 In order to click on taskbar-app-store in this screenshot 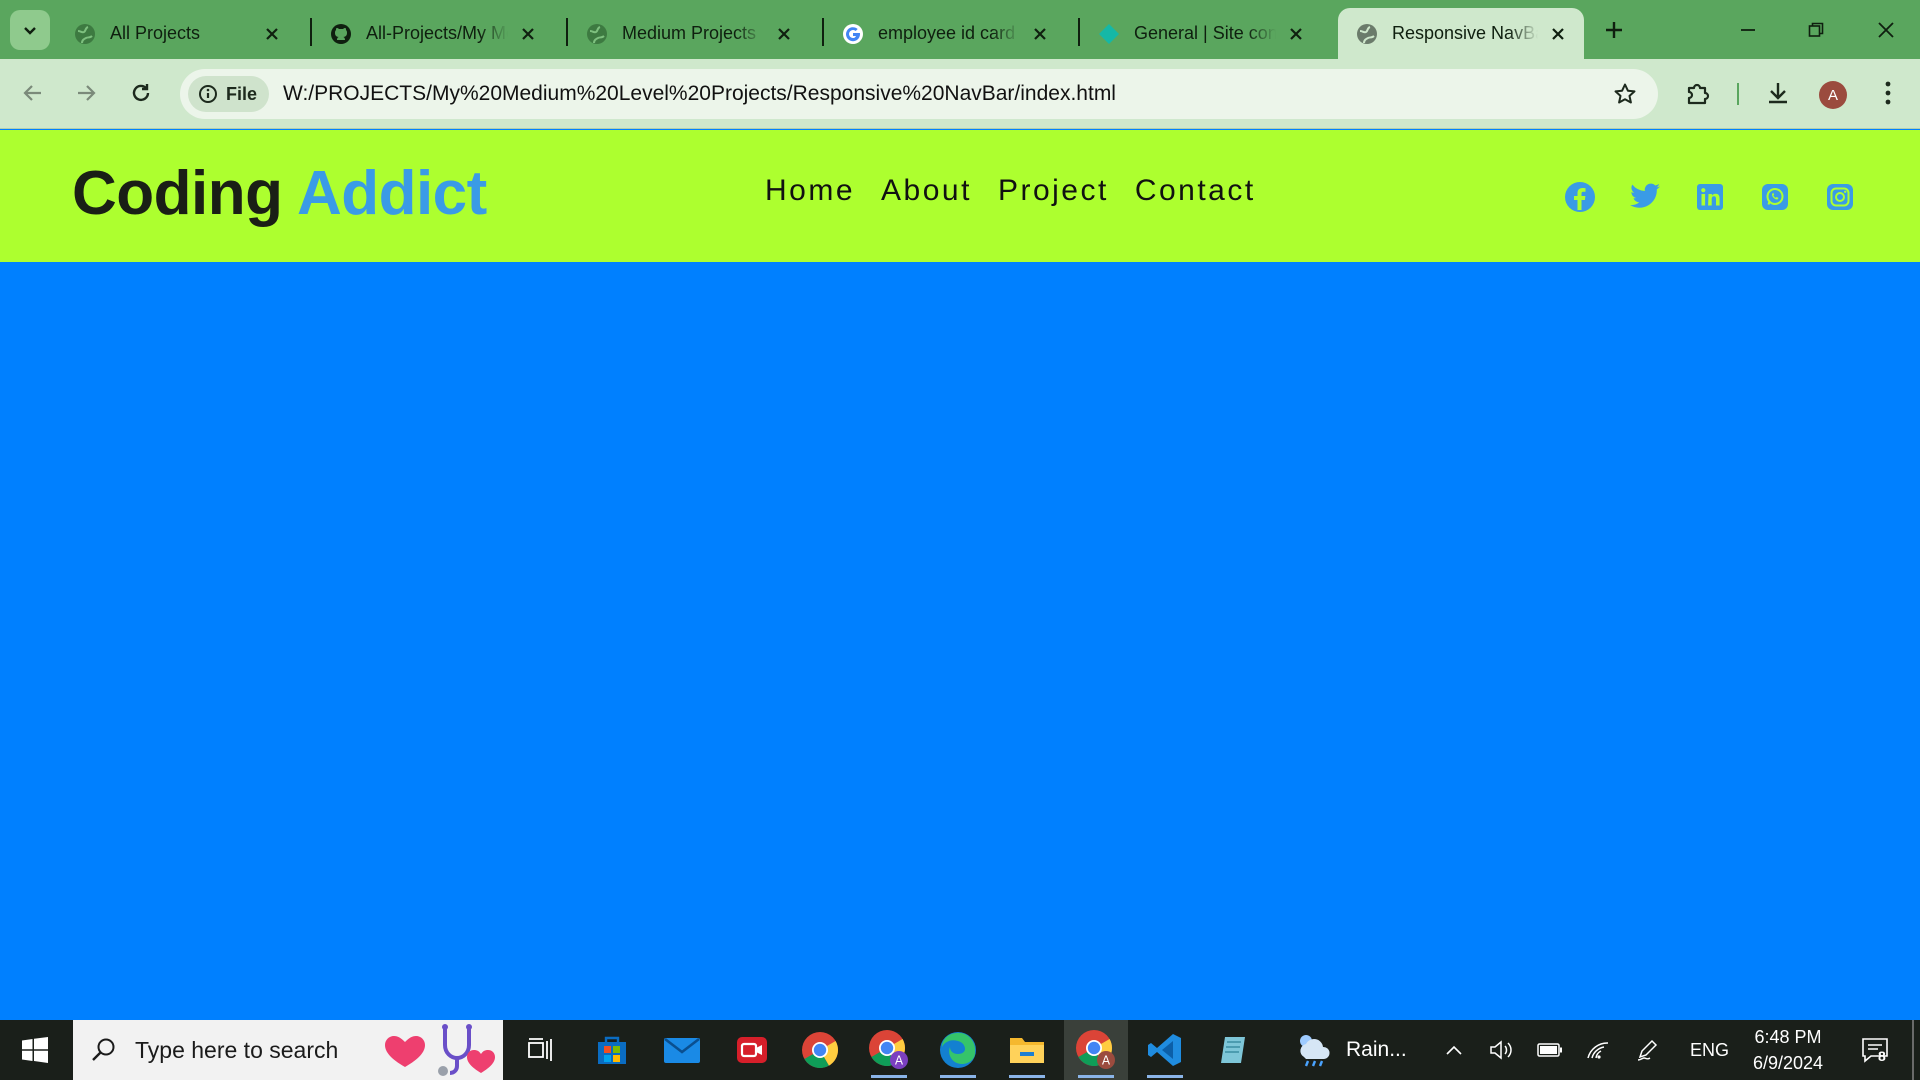, I will do `click(612, 1050)`.